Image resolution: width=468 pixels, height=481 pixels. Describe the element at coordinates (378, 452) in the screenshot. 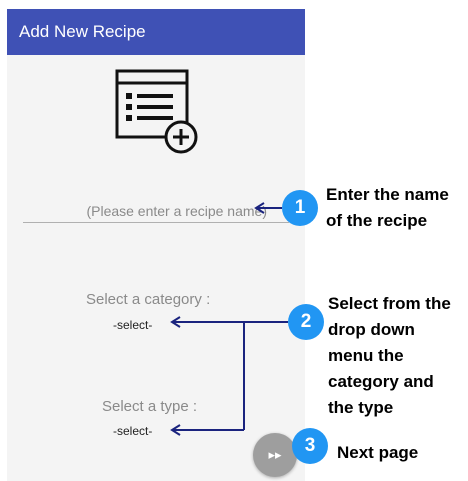

I see `annotation-text-3: Next page` at that location.